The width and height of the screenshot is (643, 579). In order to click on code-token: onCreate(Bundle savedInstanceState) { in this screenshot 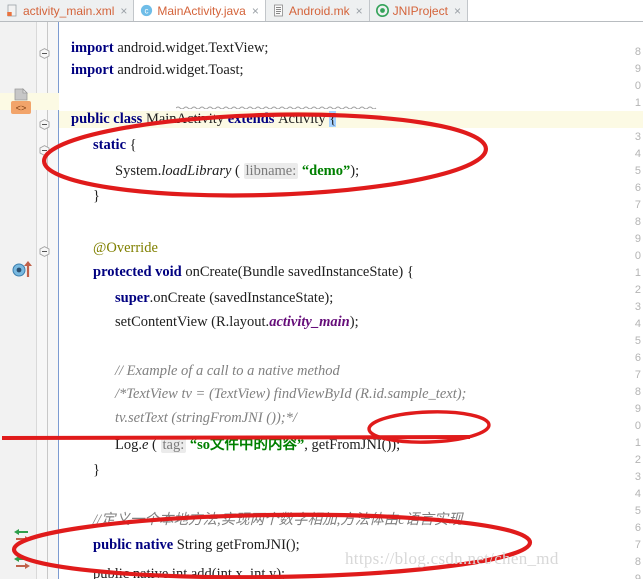, I will do `click(299, 272)`.